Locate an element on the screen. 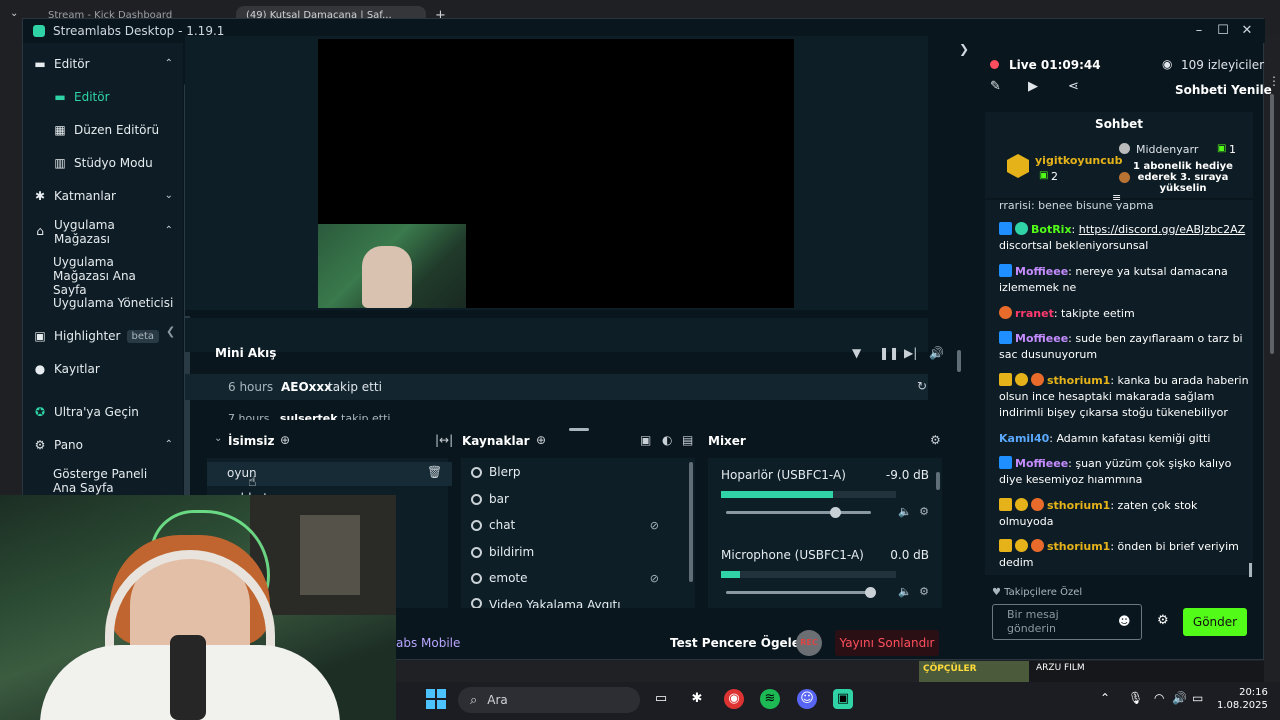 The width and height of the screenshot is (1280, 720). sidebar-item-recordings: ● Kayıtlar is located at coordinates (66, 369).